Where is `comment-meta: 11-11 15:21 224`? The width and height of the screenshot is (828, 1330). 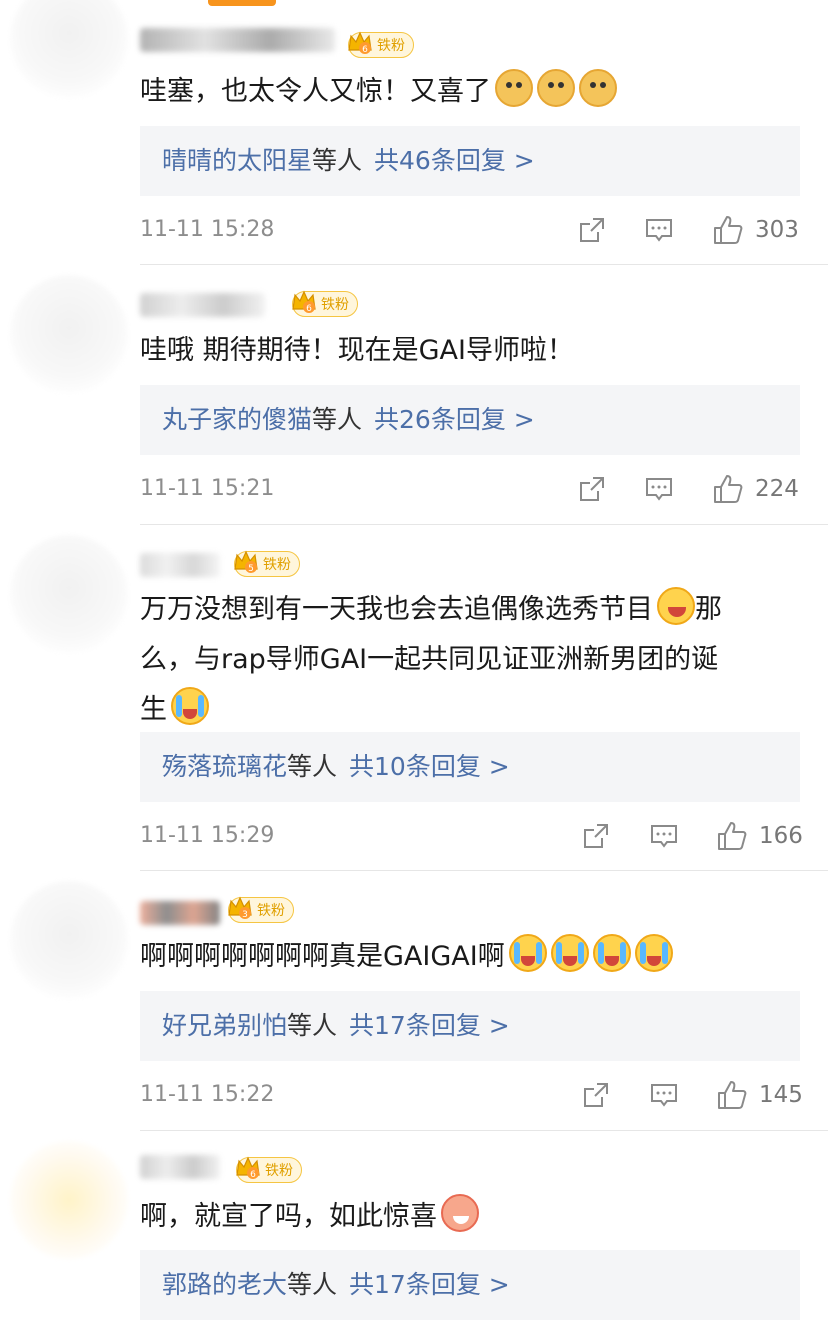
comment-meta: 11-11 15:21 224 is located at coordinates (470, 489).